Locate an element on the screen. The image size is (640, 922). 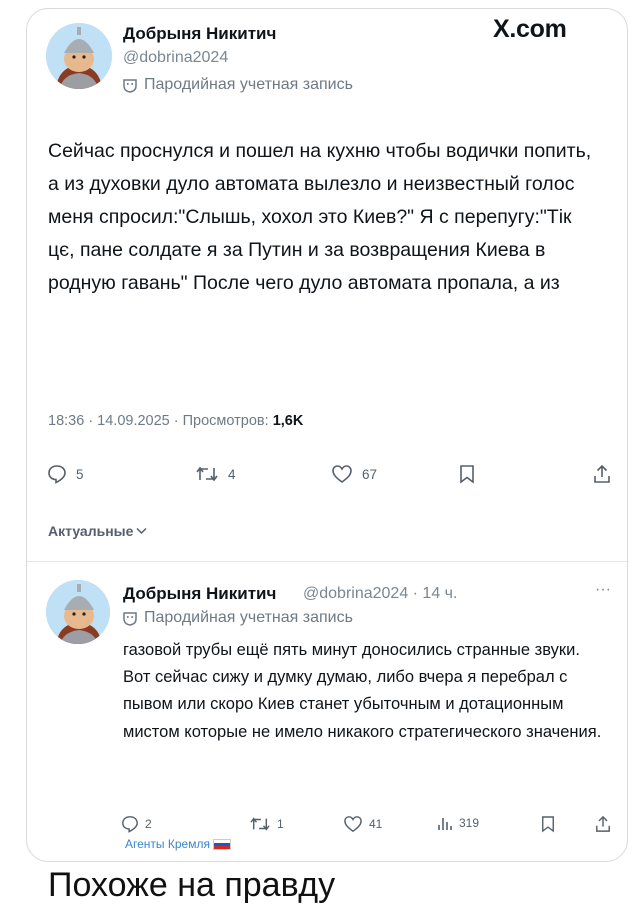
reply-author-name: Добрыня Никитич is located at coordinates (199, 594).